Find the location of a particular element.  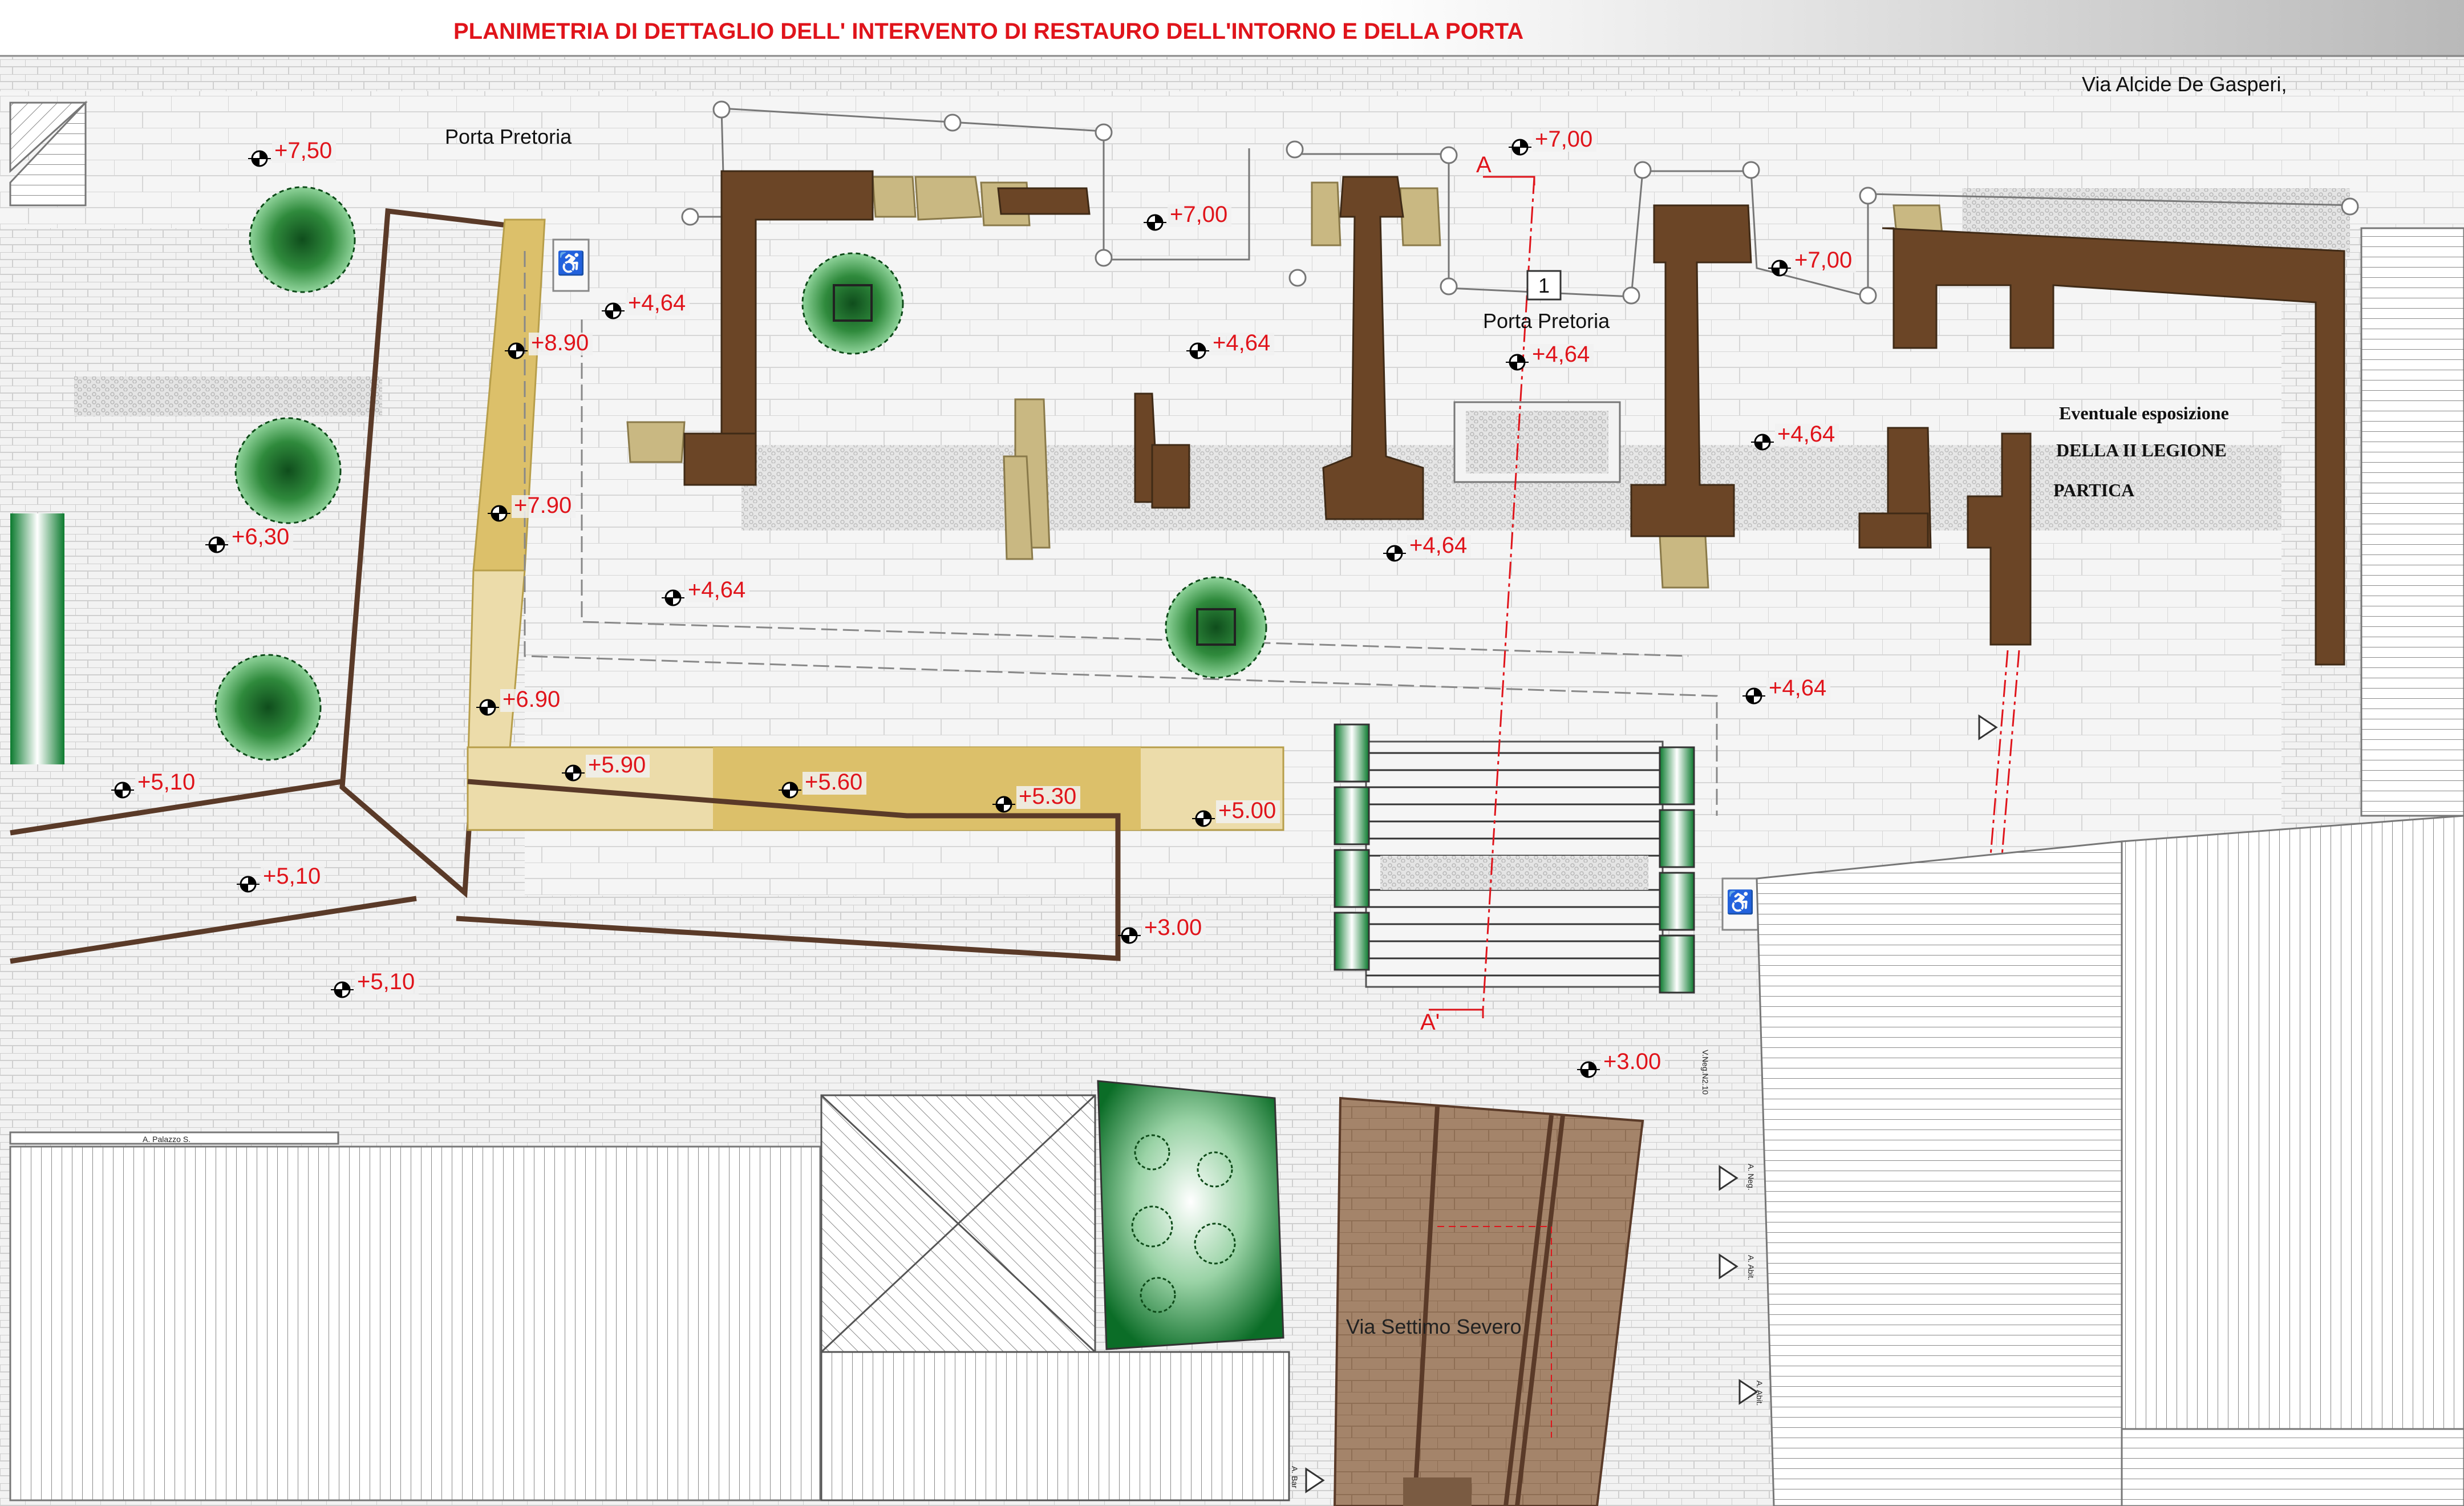

excavation-cobbles is located at coordinates (1537, 442).